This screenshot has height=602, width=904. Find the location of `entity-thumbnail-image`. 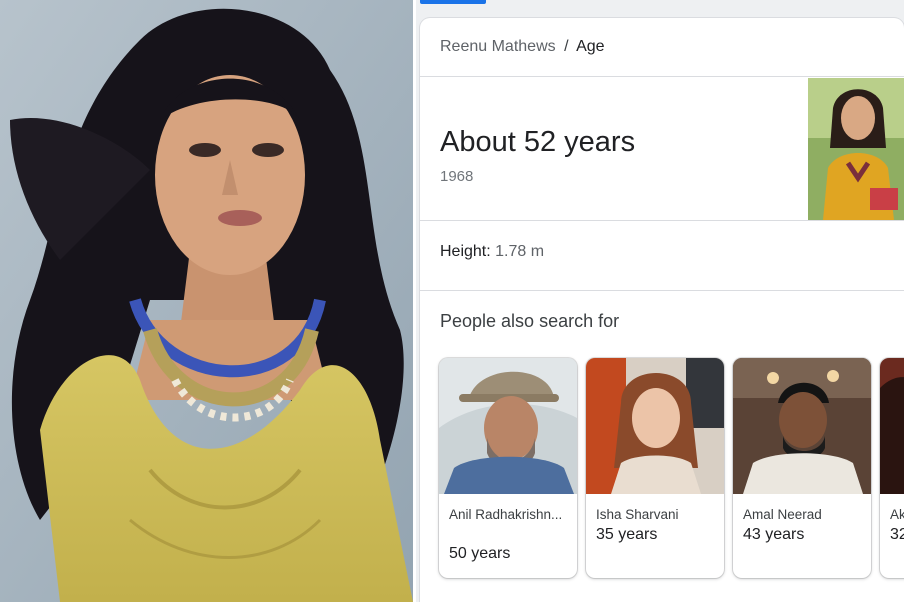

entity-thumbnail-image is located at coordinates (856, 149).